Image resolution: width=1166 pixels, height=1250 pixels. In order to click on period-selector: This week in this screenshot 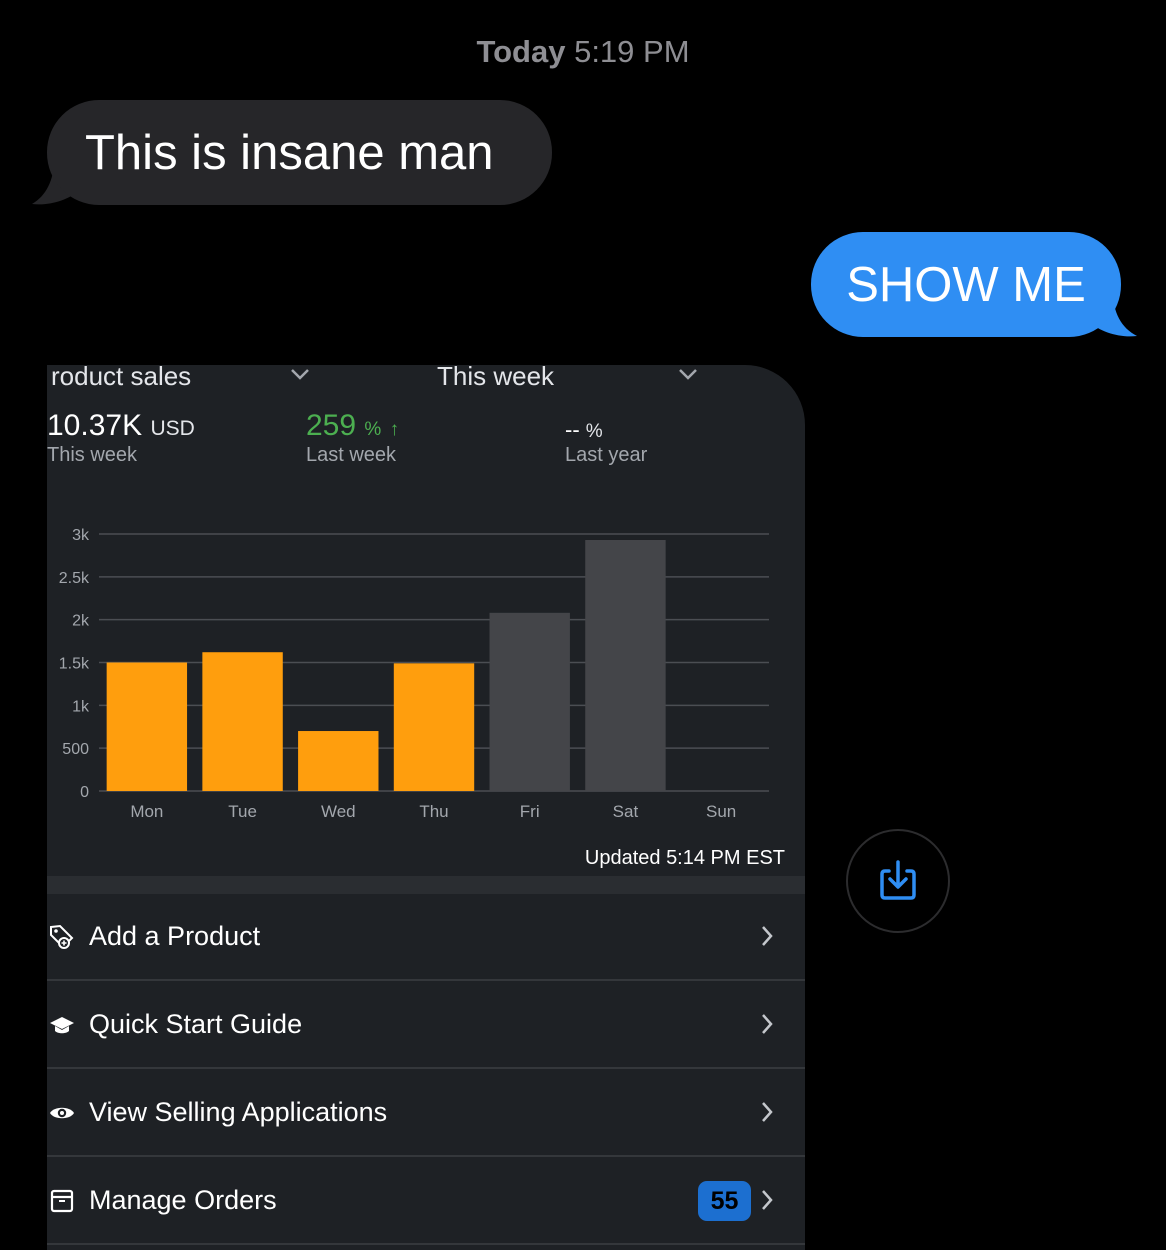, I will do `click(495, 378)`.